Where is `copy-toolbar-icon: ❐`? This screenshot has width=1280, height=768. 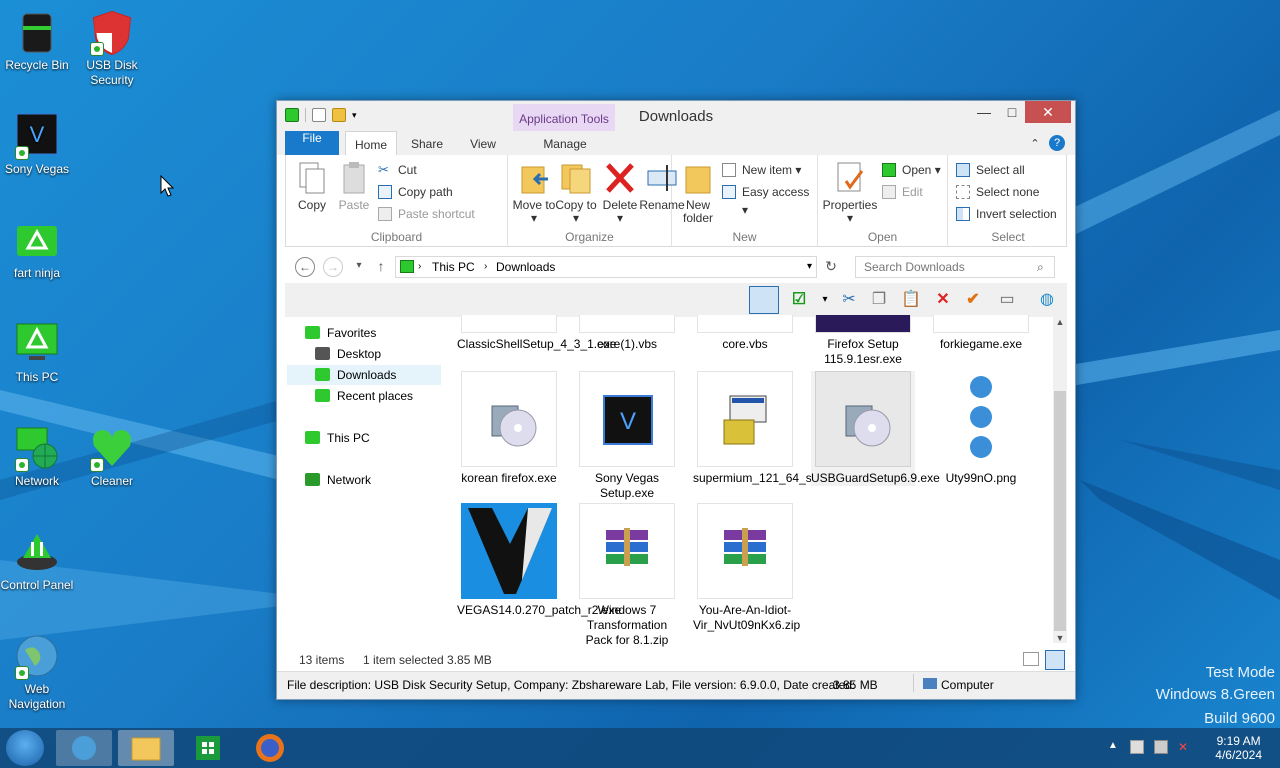 copy-toolbar-icon: ❐ is located at coordinates (879, 300).